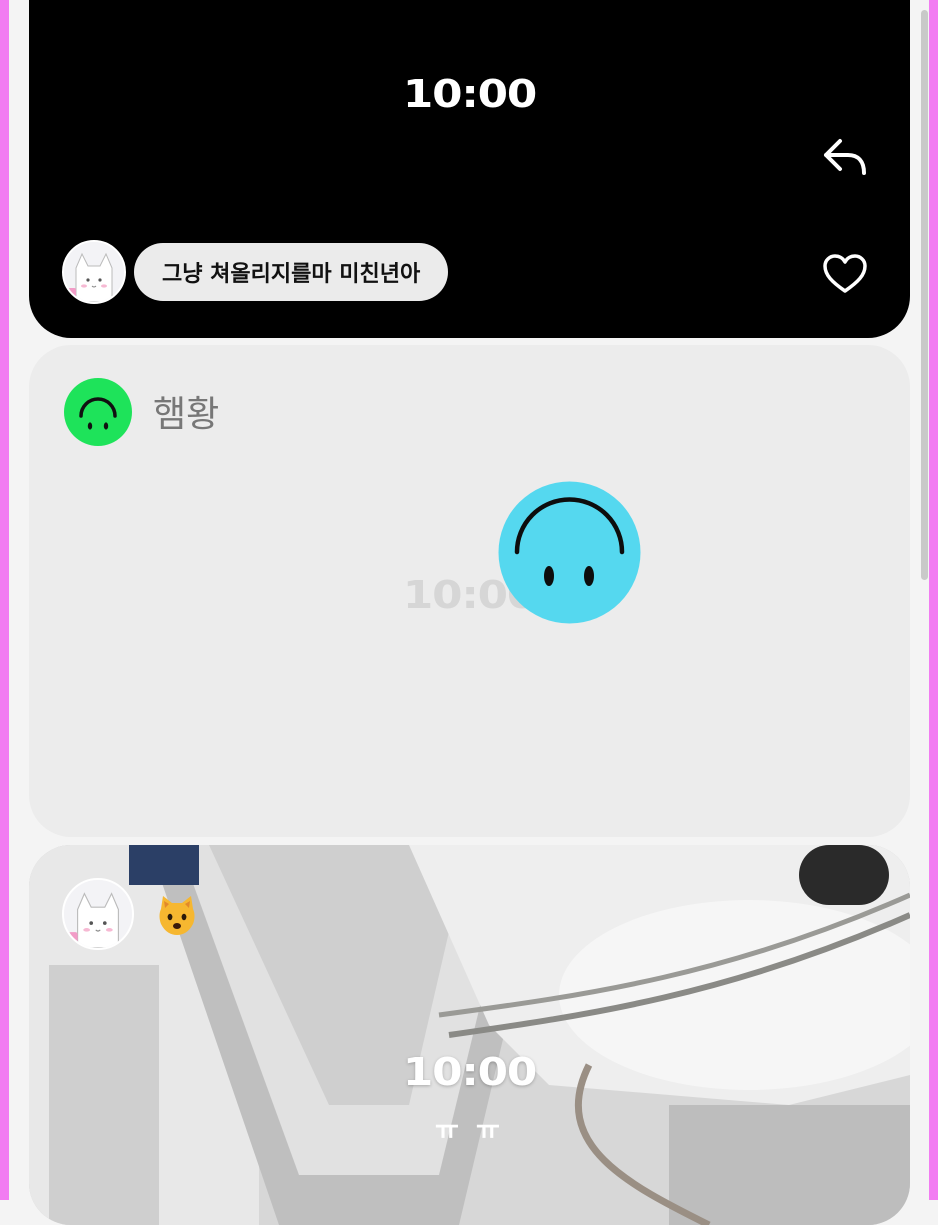  What do you see at coordinates (924, 295) in the screenshot?
I see `scrollbar` at bounding box center [924, 295].